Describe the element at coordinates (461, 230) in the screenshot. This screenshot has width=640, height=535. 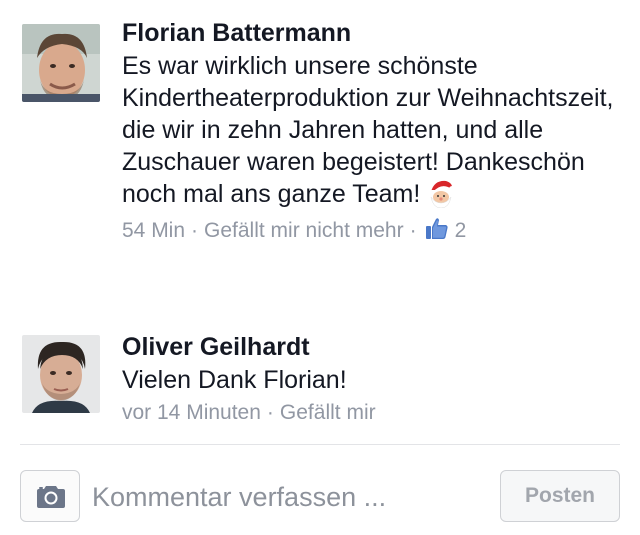
I see `like-count: 2` at that location.